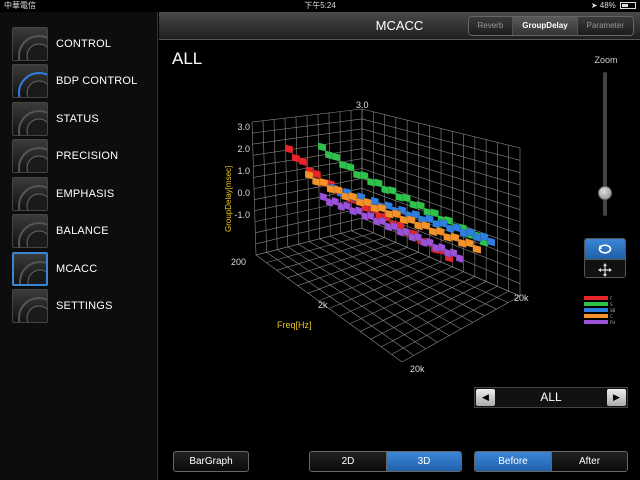 The width and height of the screenshot is (640, 480). Describe the element at coordinates (611, 316) in the screenshot. I see `legend-label: C` at that location.